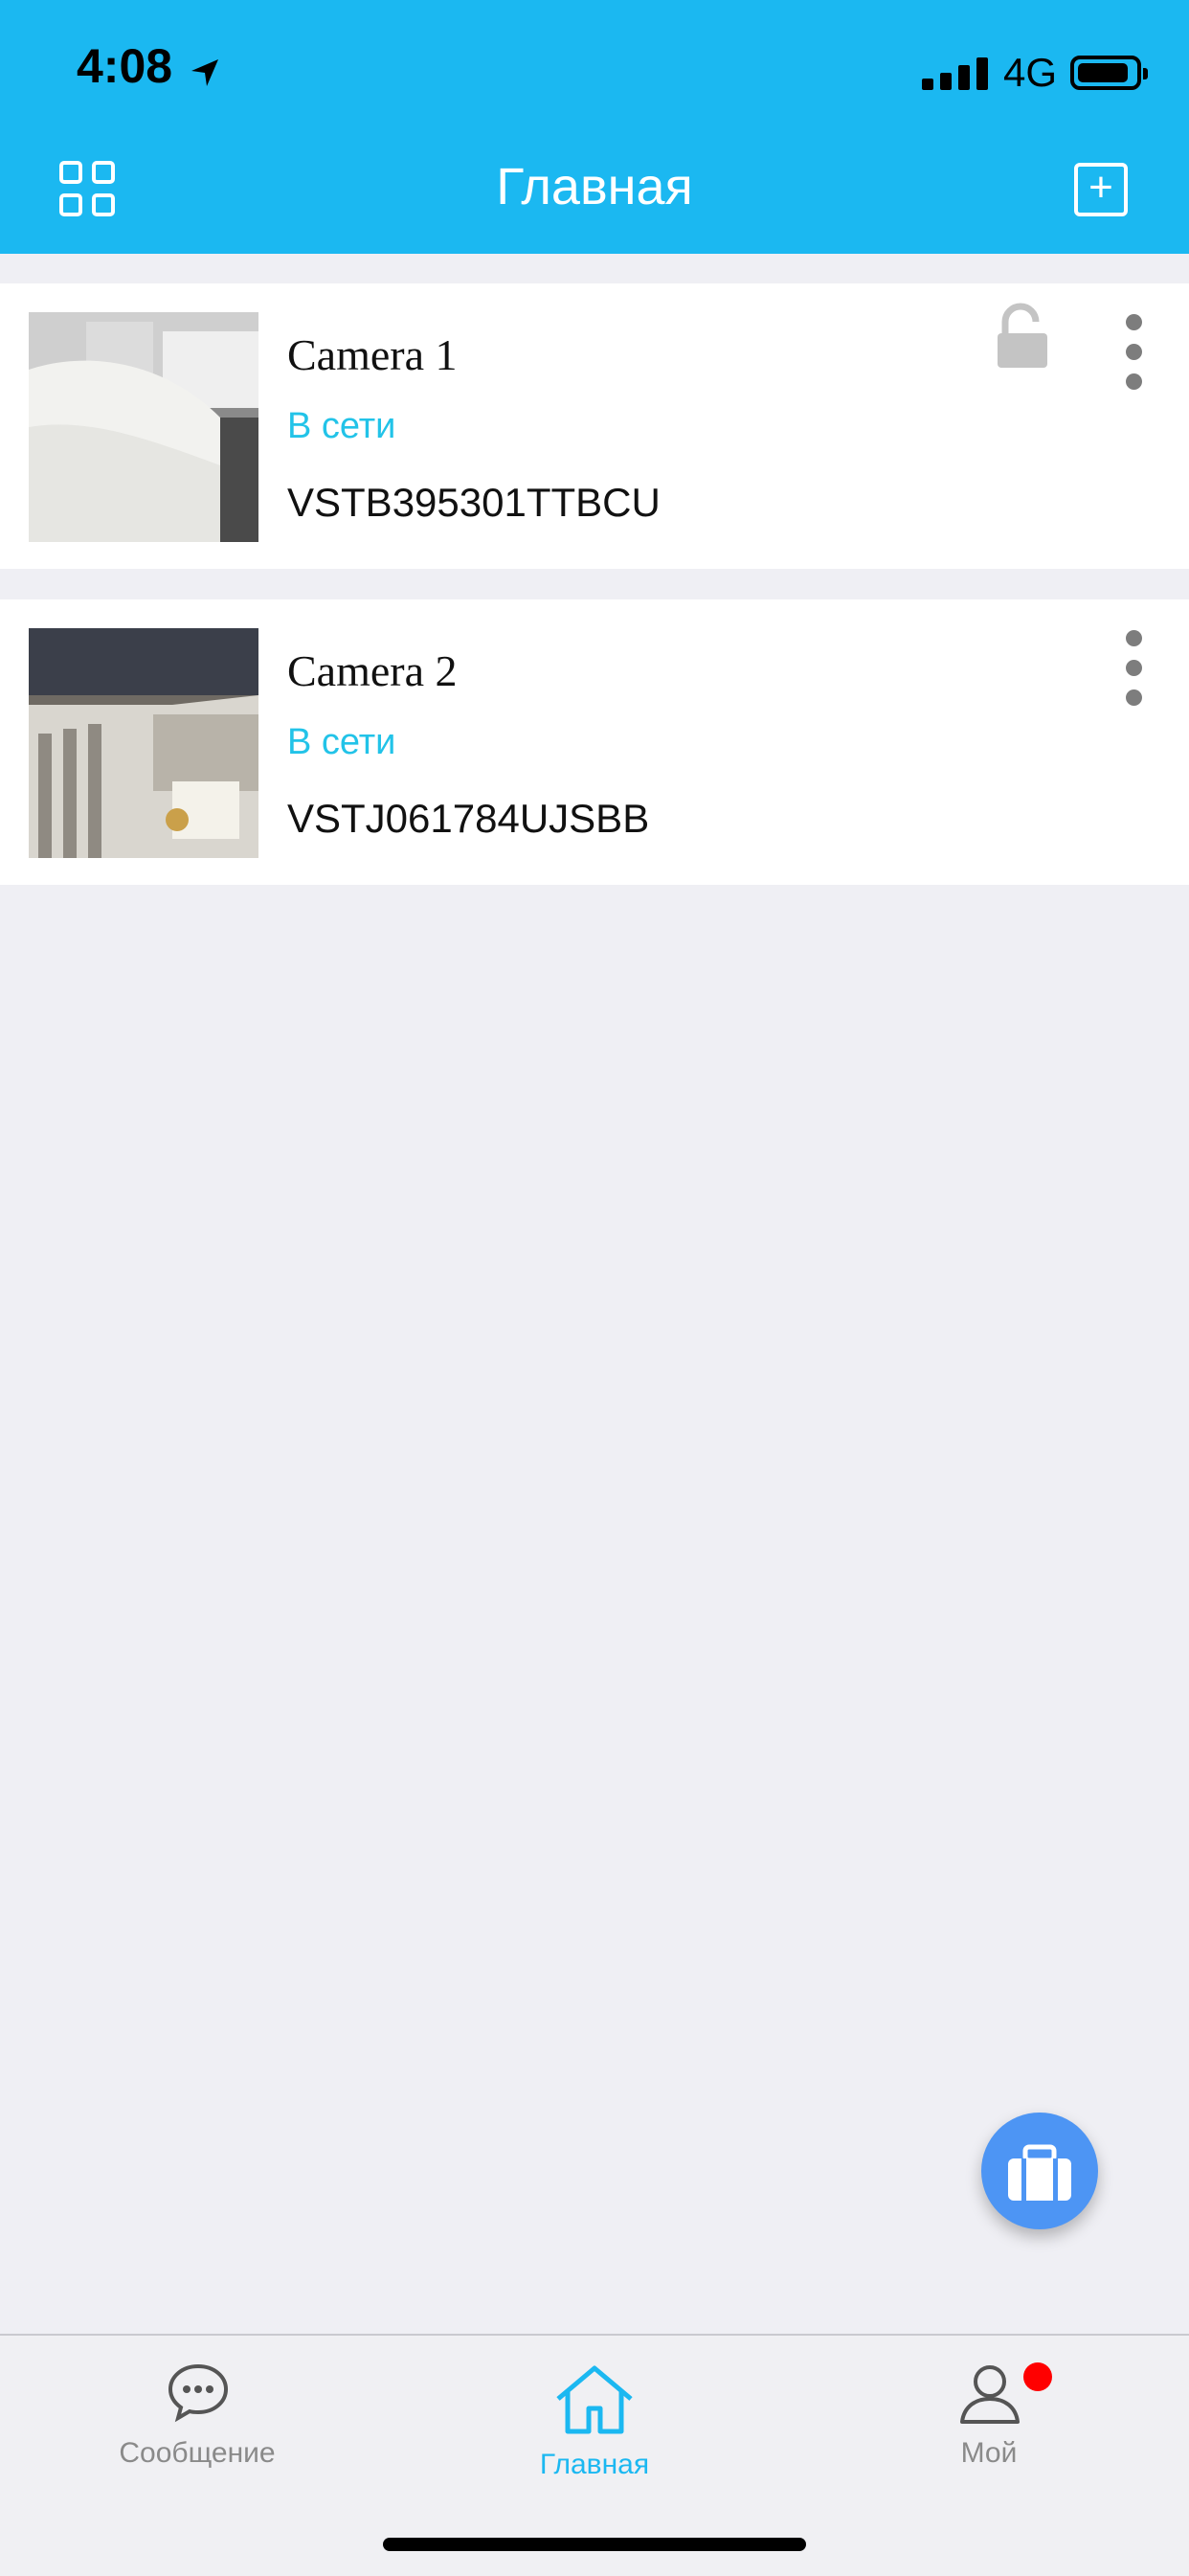 The width and height of the screenshot is (1189, 2576). What do you see at coordinates (197, 2453) in the screenshot?
I see `tab-label: Сообщение` at bounding box center [197, 2453].